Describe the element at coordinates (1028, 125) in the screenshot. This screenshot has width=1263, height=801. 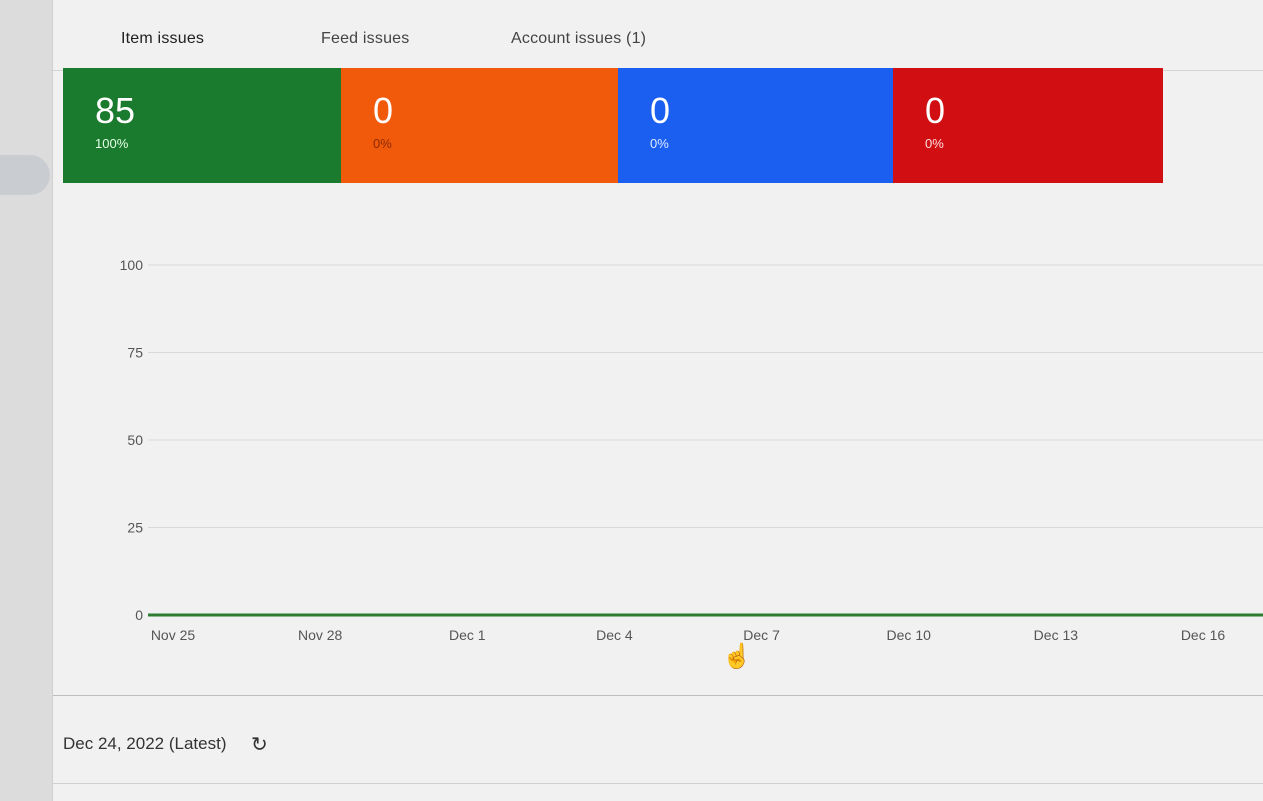
I see `tile-disapproved: 0 0%` at that location.